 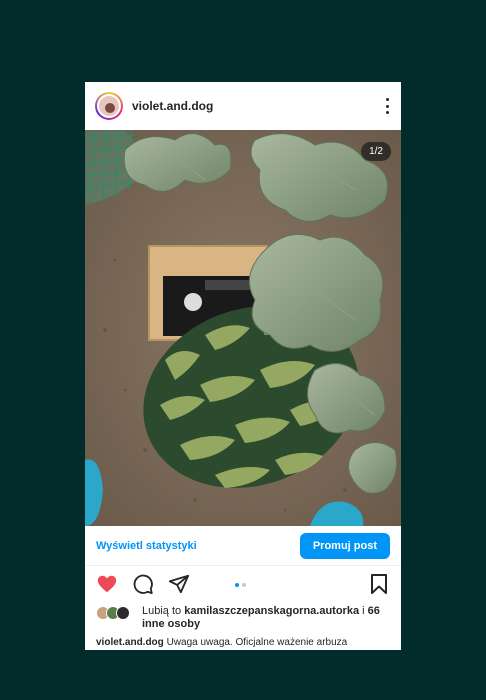 I want to click on avatar-image, so click(x=109, y=106).